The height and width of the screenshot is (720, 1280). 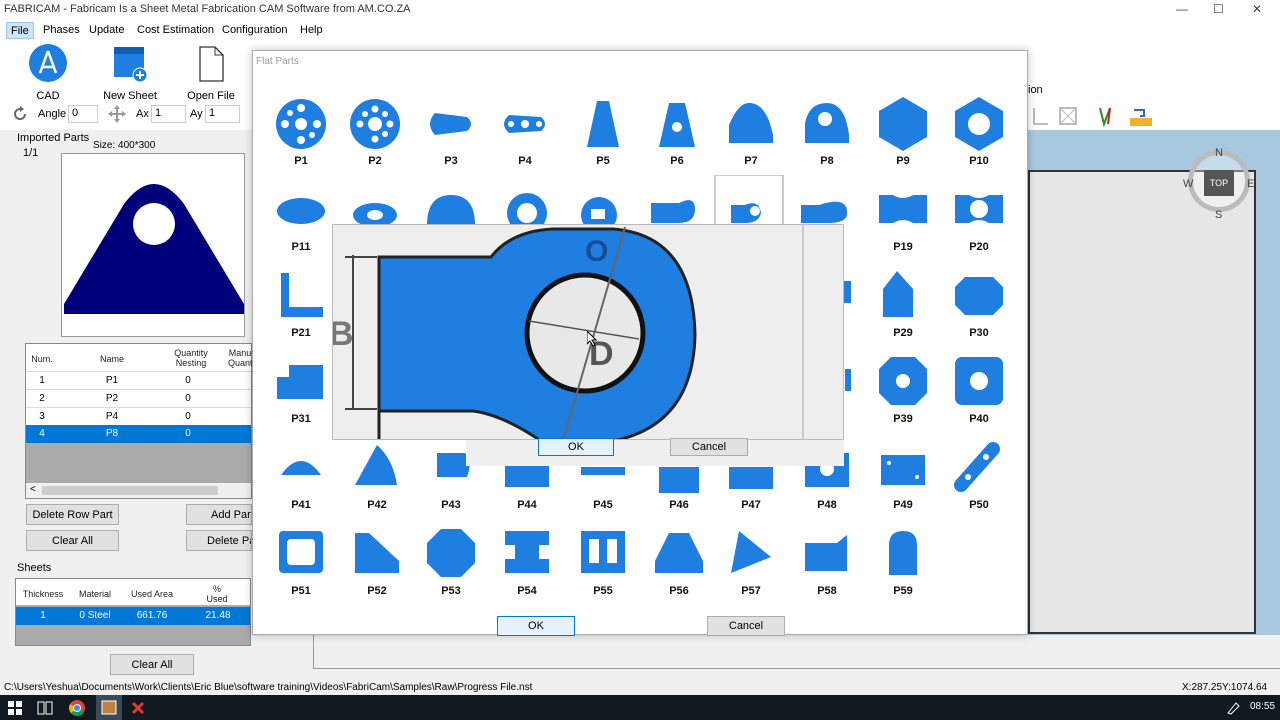 What do you see at coordinates (979, 482) in the screenshot?
I see `part-p50: P50` at bounding box center [979, 482].